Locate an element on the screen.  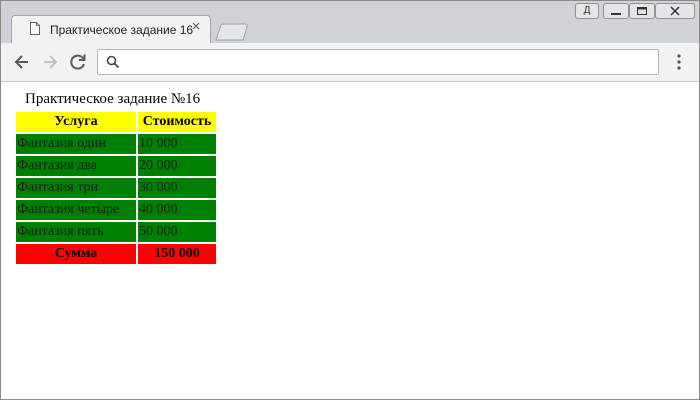
service-cell: Фантазия три is located at coordinates (76, 188).